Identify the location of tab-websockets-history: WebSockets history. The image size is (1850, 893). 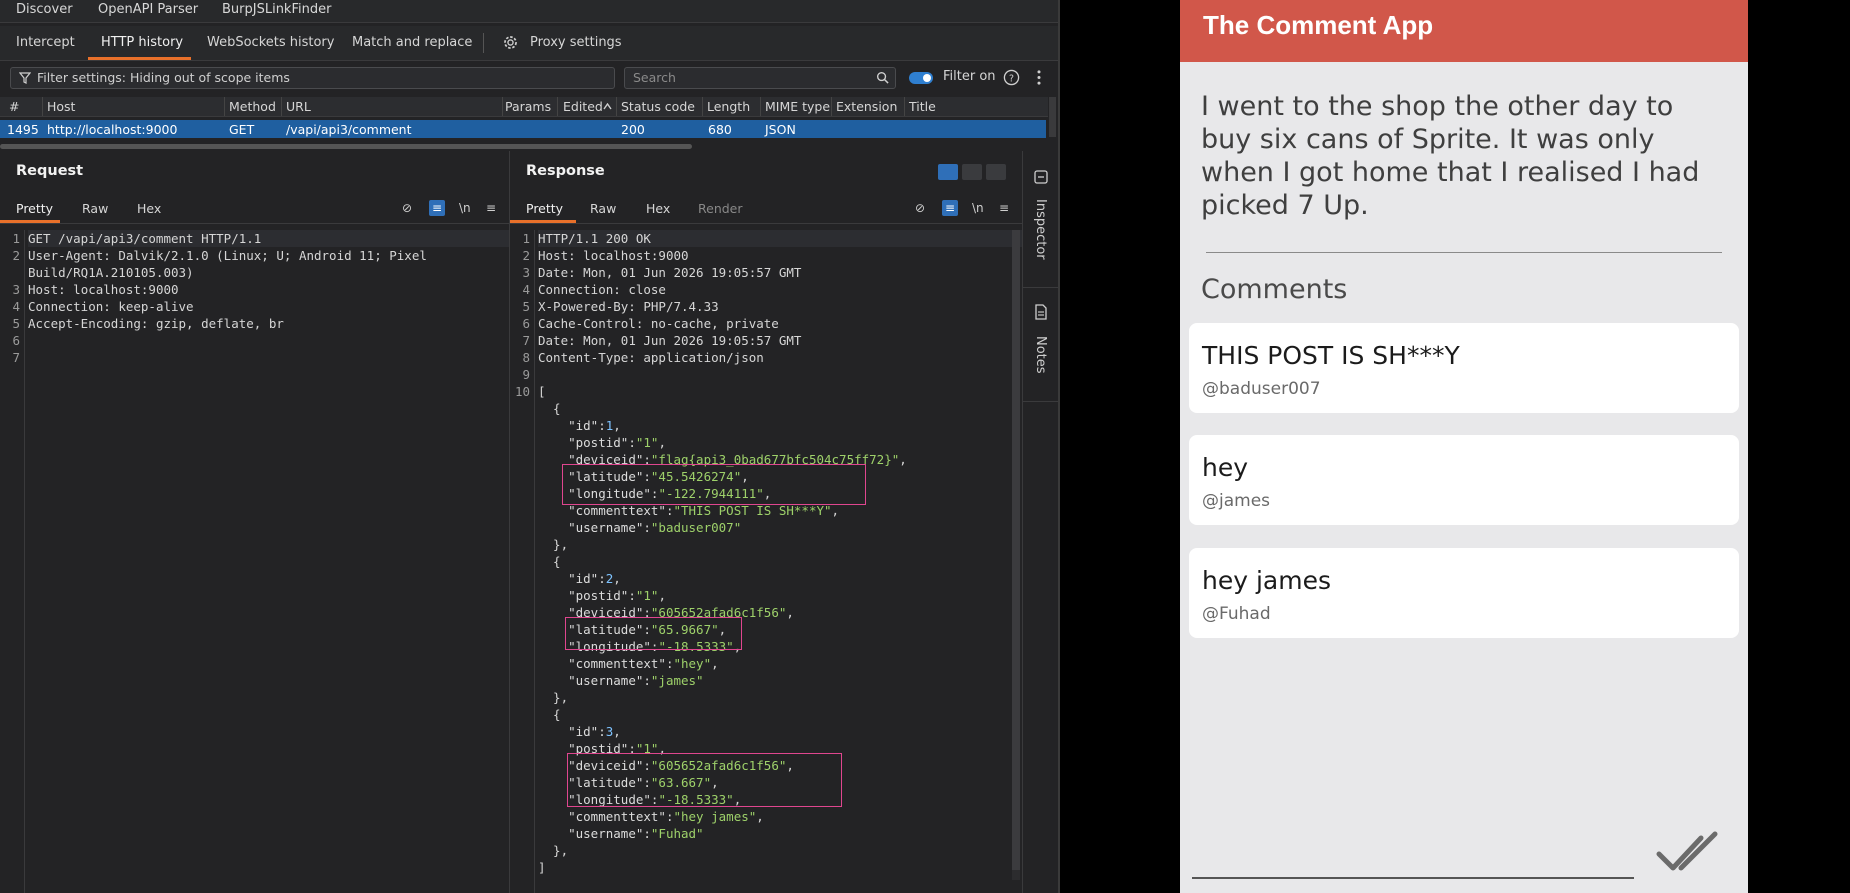
(270, 42).